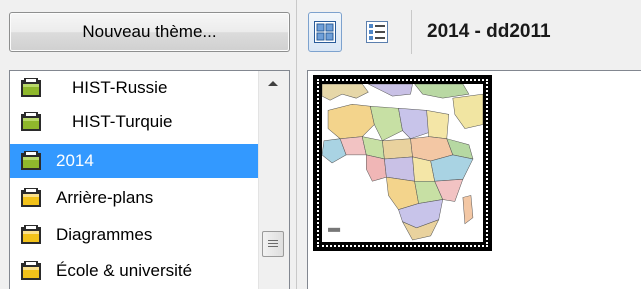 This screenshot has height=289, width=641. Describe the element at coordinates (273, 180) in the screenshot. I see `theme-list-scrollbar` at that location.